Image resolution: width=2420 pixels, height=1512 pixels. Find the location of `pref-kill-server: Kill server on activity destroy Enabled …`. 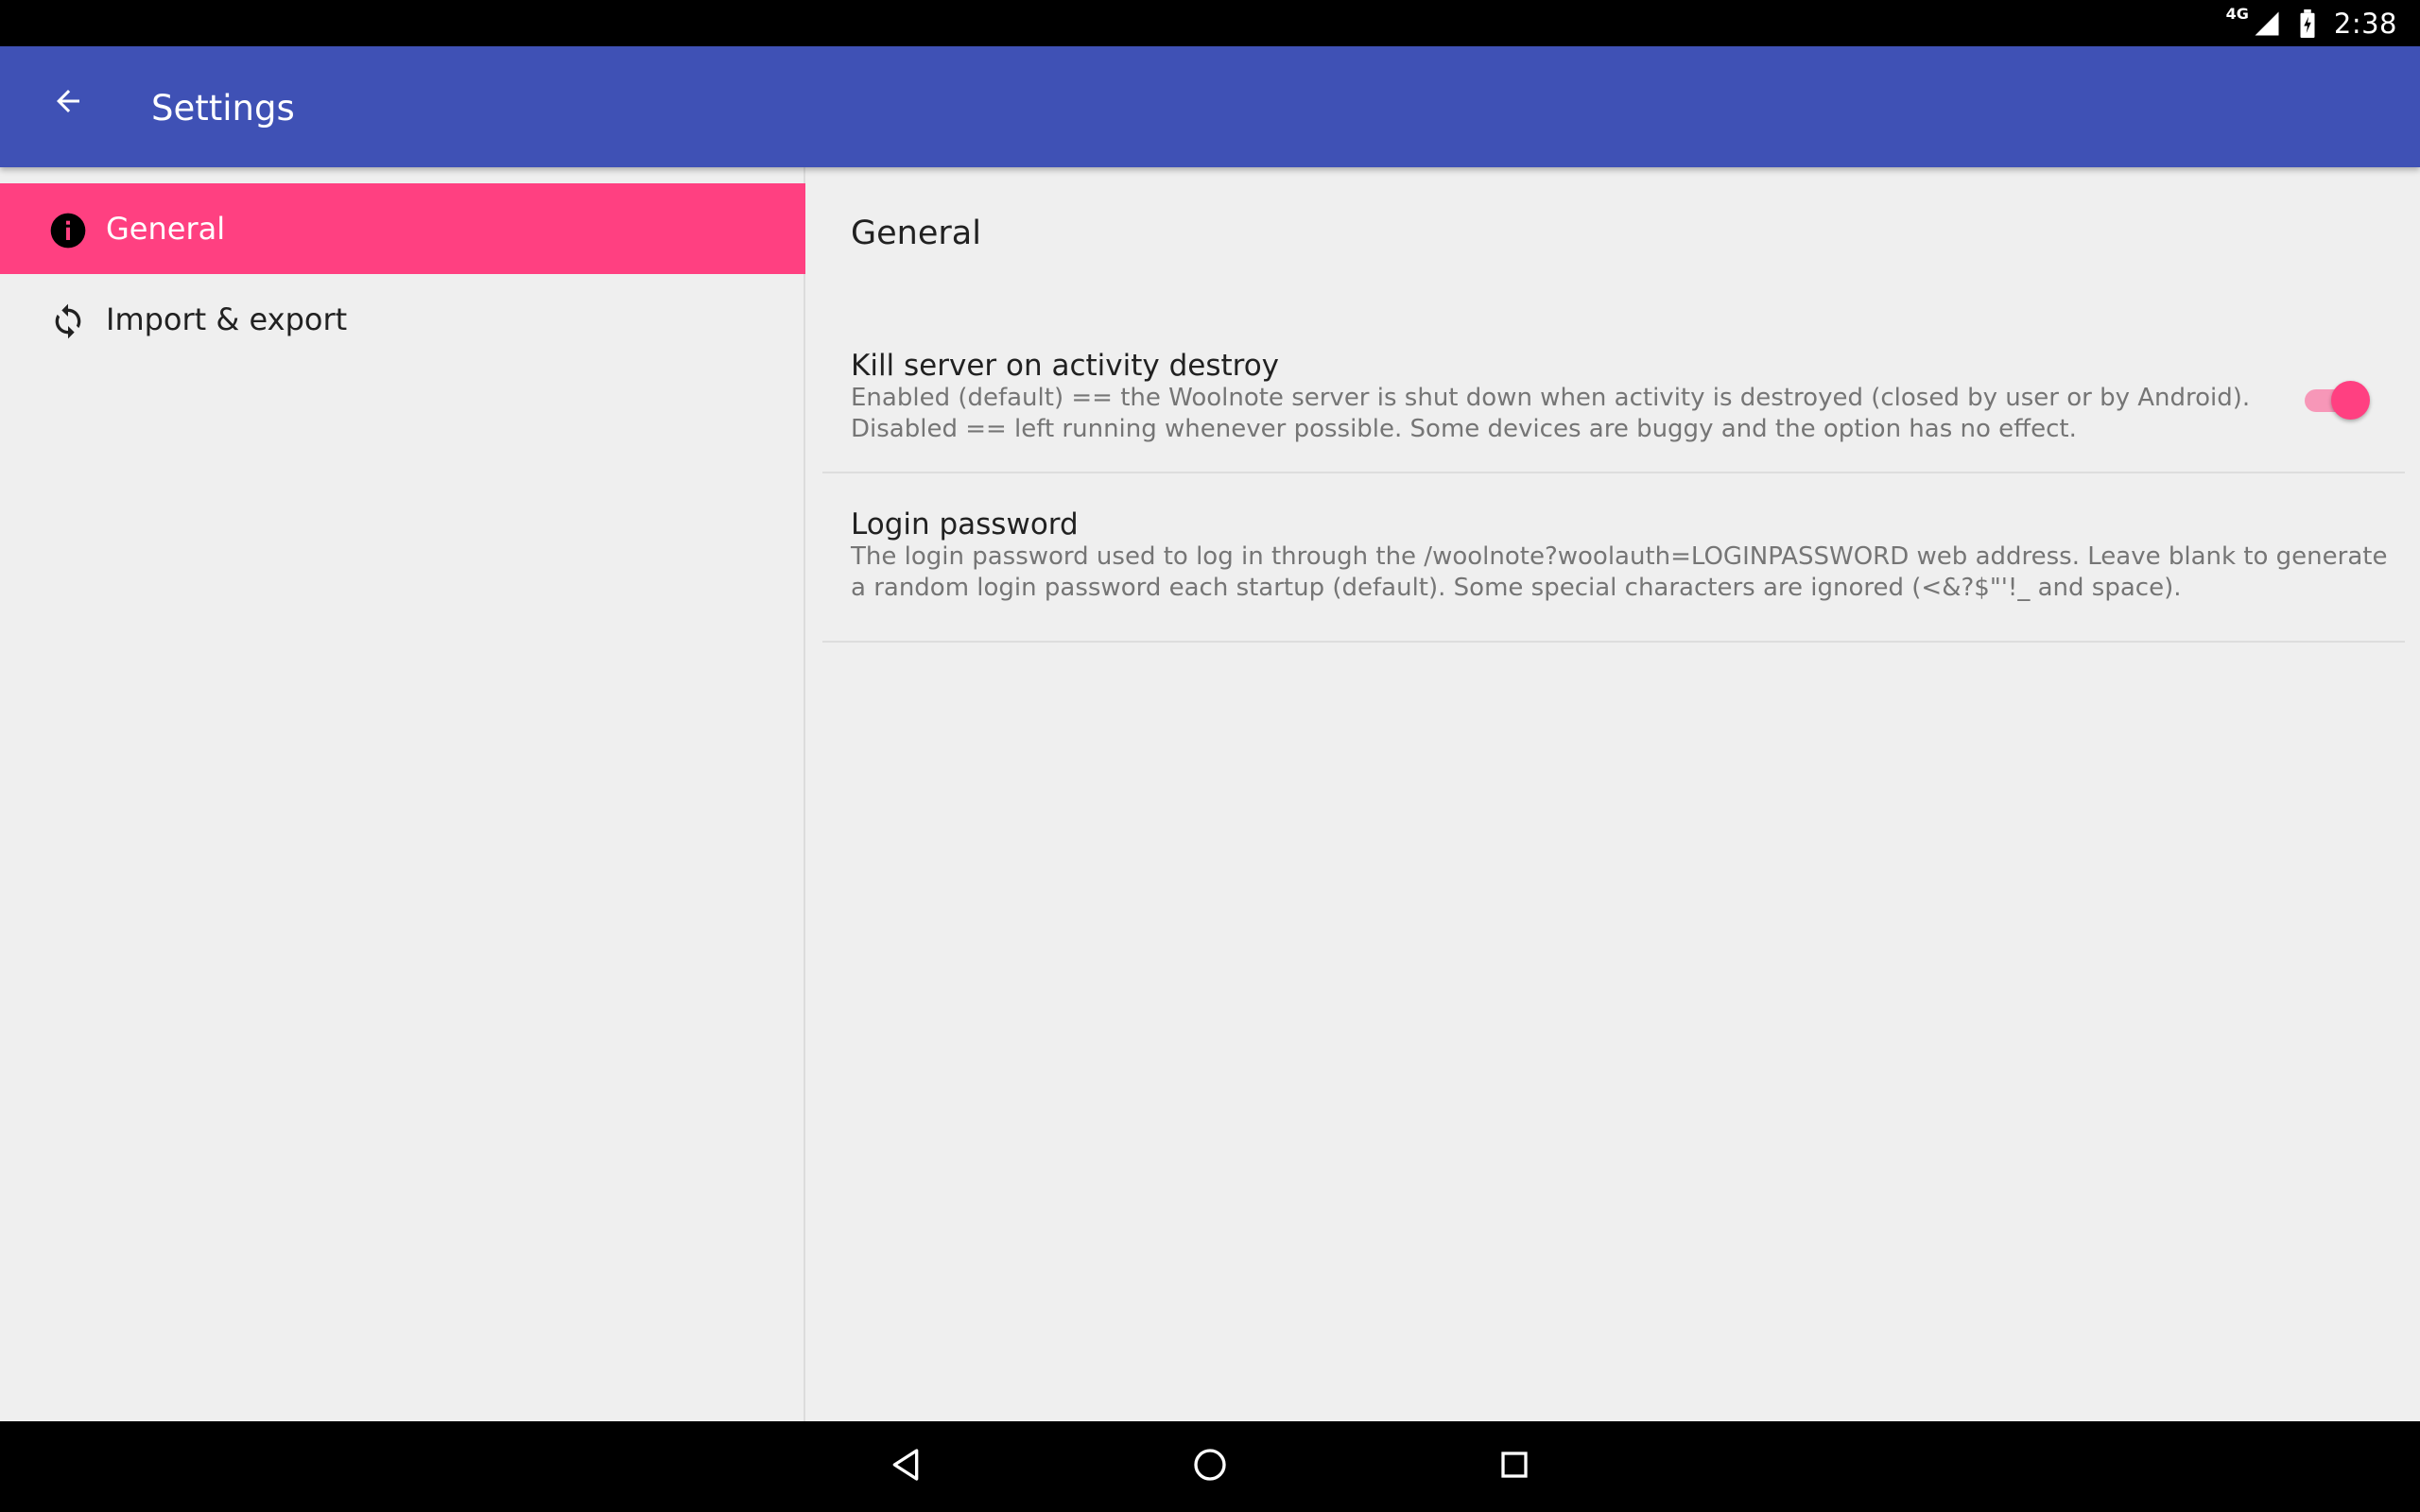

pref-kill-server: Kill server on activity destroy Enabled … is located at coordinates (1613, 400).